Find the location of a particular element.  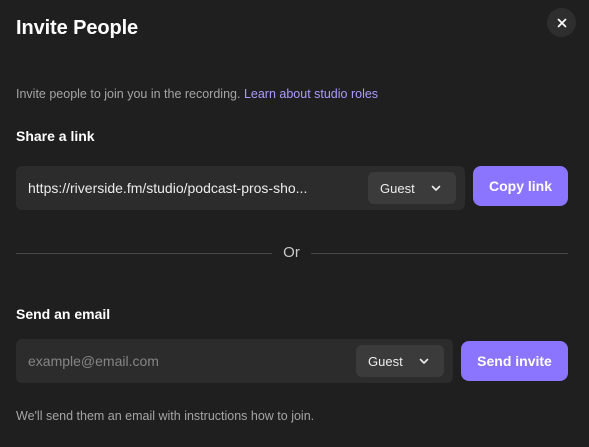

close-button is located at coordinates (561, 22).